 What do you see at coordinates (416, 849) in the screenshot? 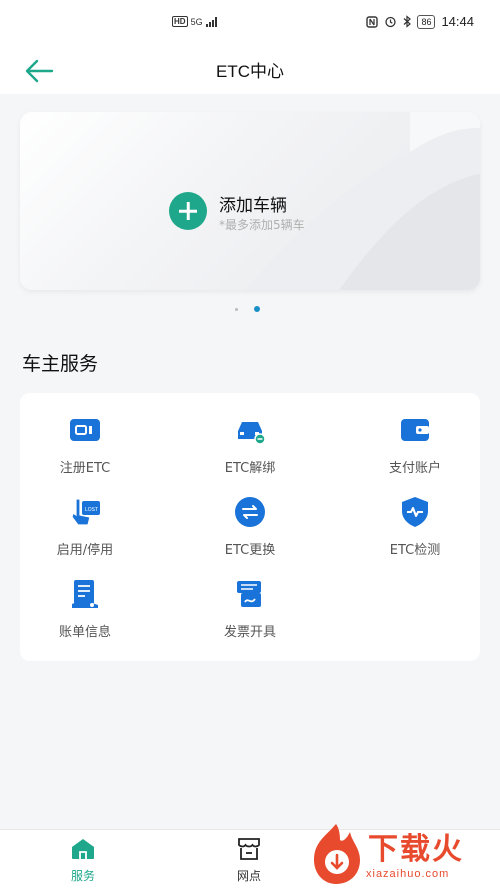
I see `watermark-text: 下载火` at bounding box center [416, 849].